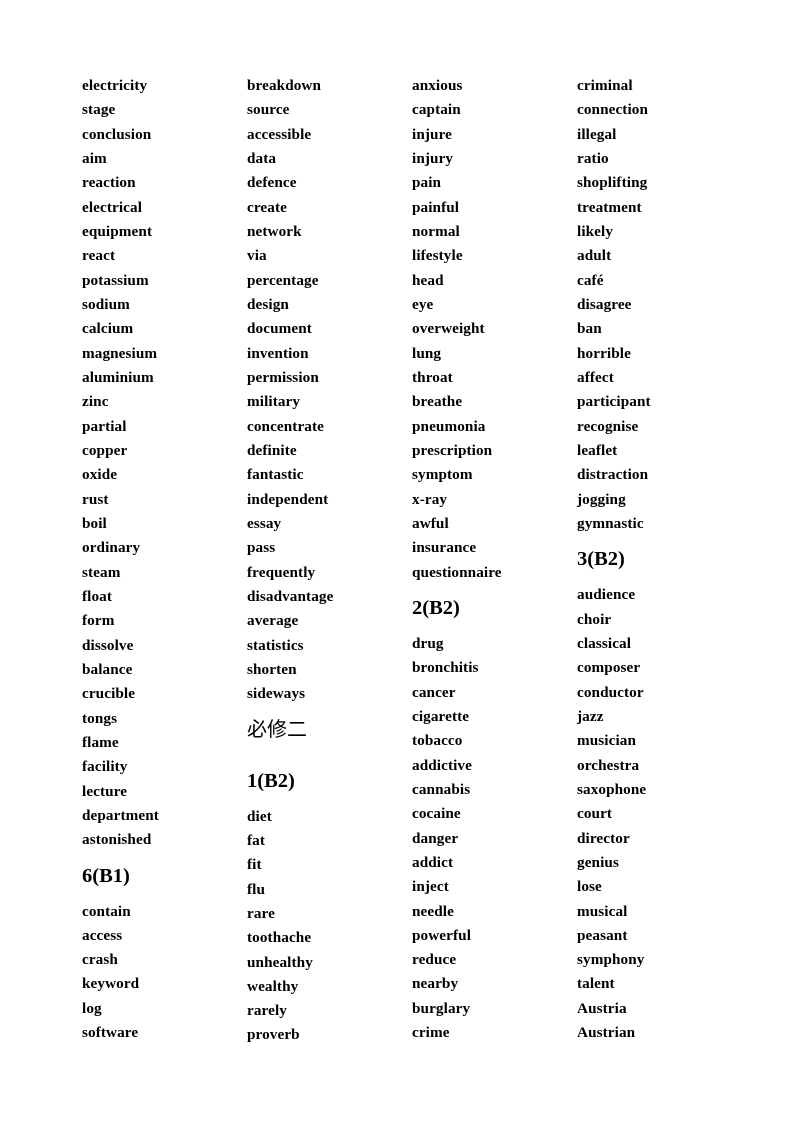 This screenshot has width=800, height=1130. Describe the element at coordinates (100, 475) in the screenshot. I see `word-entry: oxide` at that location.